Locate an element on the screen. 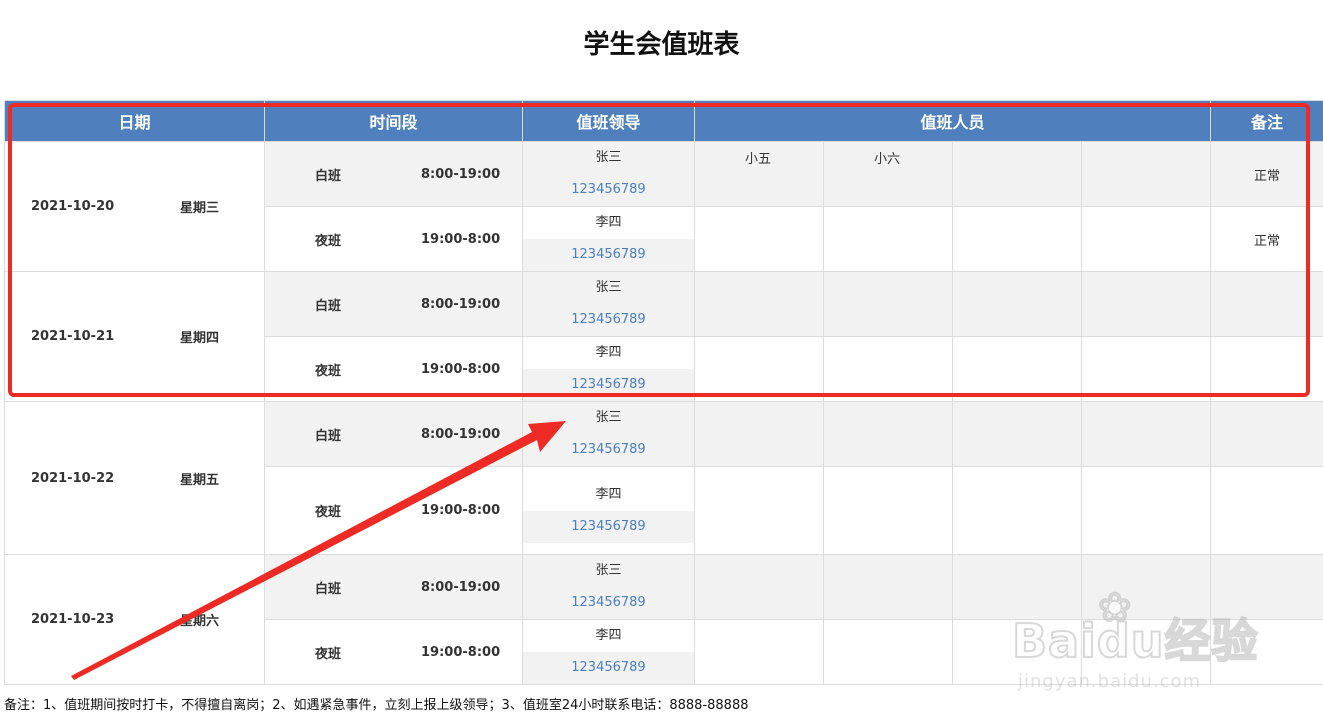 The width and height of the screenshot is (1323, 728). header-note: 备注 is located at coordinates (1266, 121).